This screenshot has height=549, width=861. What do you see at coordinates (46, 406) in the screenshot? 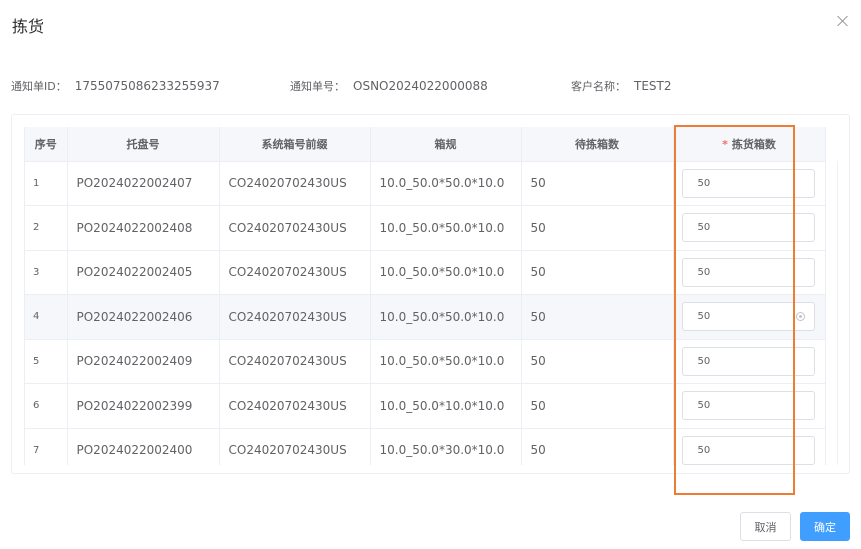
I see `cell-index: 6` at bounding box center [46, 406].